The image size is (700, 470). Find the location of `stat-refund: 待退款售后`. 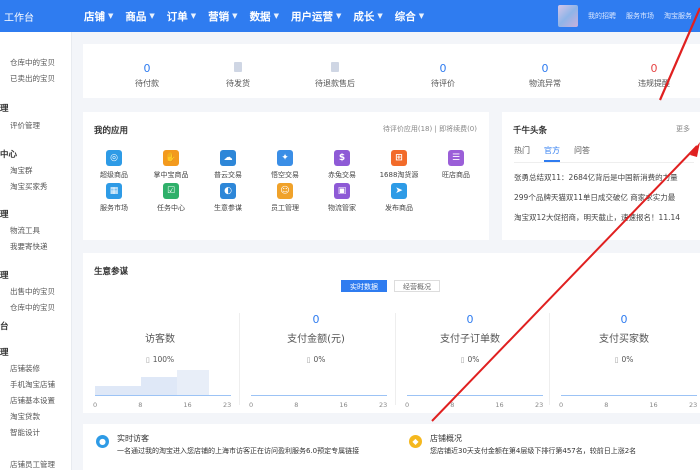

stat-refund: 待退款售后 is located at coordinates (335, 75).